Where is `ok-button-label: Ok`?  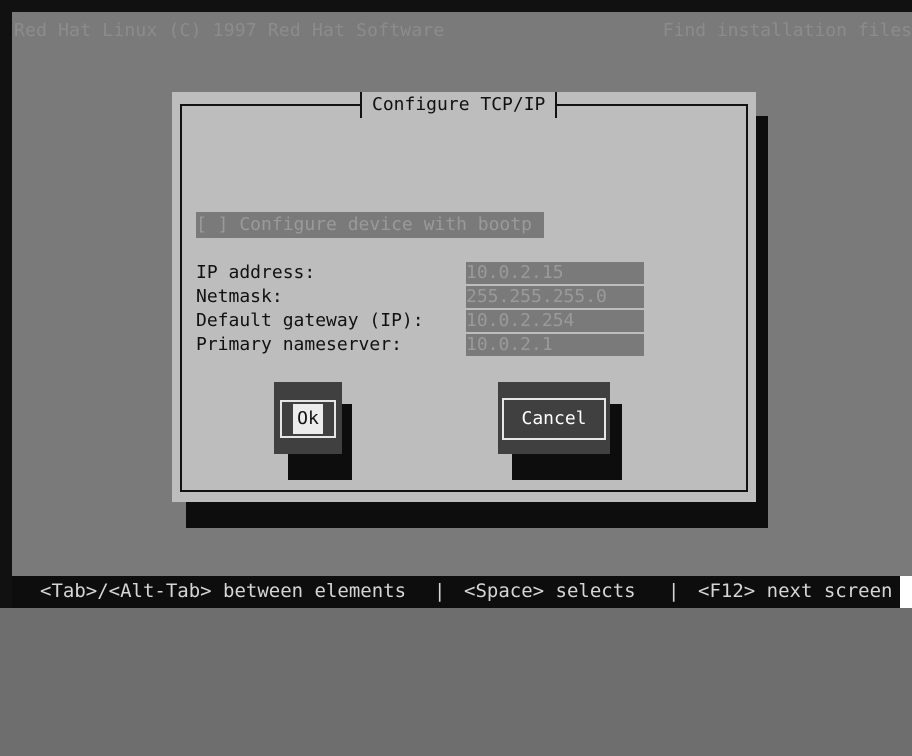
ok-button-label: Ok is located at coordinates (308, 419).